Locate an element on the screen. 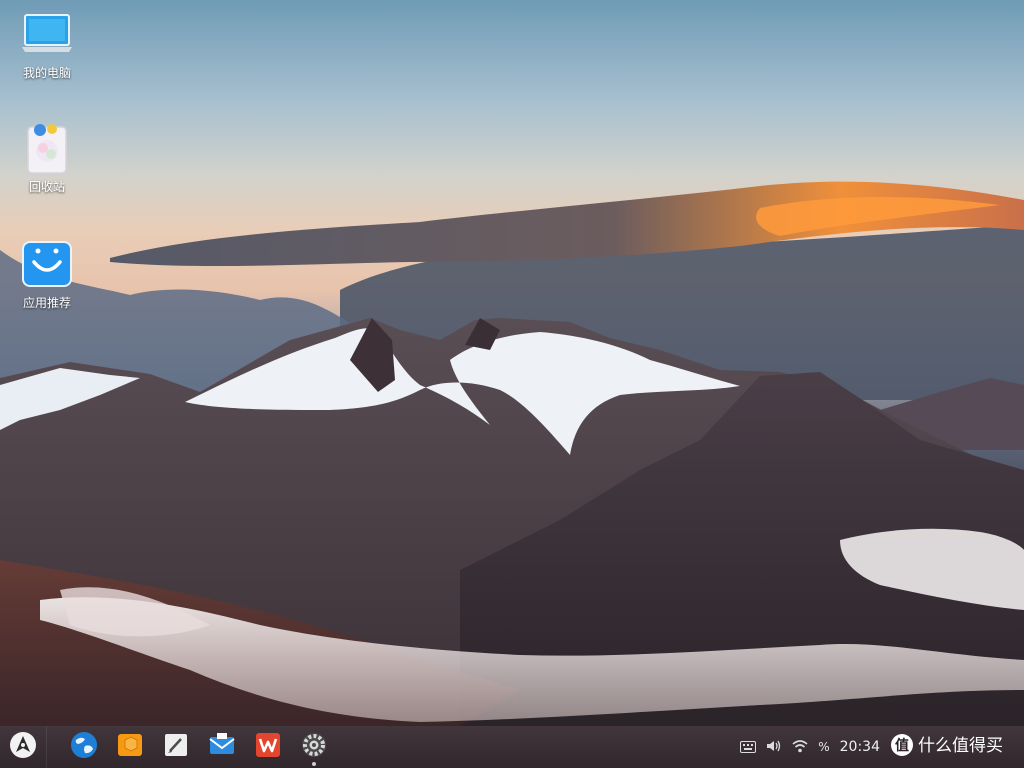  text-editor-icon is located at coordinates (176, 747).